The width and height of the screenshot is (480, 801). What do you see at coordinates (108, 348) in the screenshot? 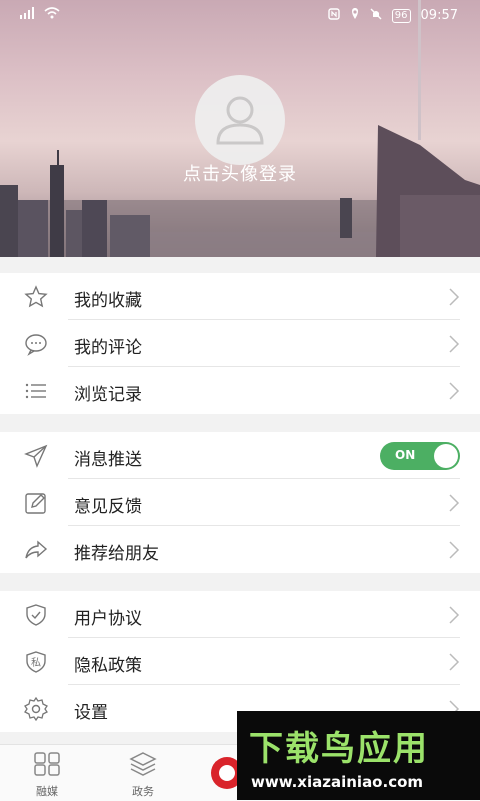
I see `menu-item-label: 我的评论` at bounding box center [108, 348].